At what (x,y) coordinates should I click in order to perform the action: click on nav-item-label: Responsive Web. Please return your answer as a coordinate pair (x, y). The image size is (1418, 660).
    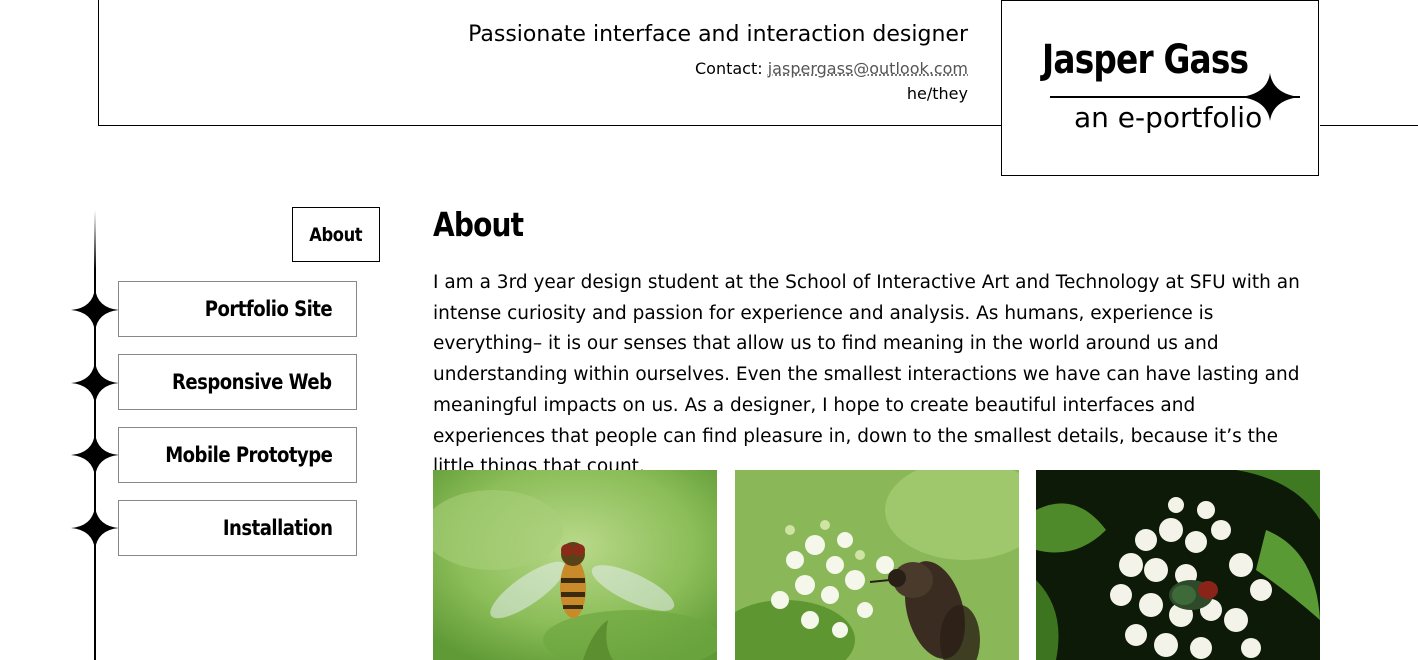
    Looking at the image, I should click on (252, 382).